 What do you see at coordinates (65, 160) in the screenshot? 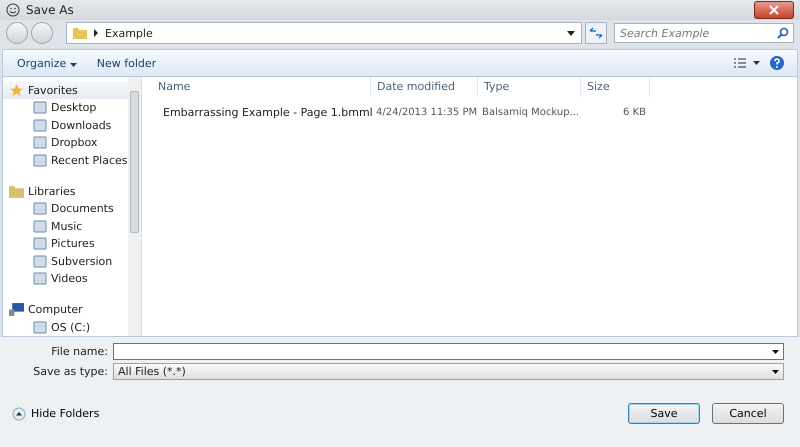
I see `sidebar-item: Recent Places` at bounding box center [65, 160].